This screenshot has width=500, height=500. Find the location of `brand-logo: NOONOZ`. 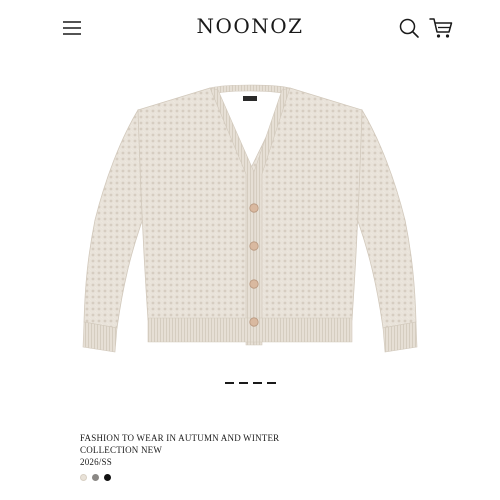

brand-logo: NOONOZ is located at coordinates (250, 26).